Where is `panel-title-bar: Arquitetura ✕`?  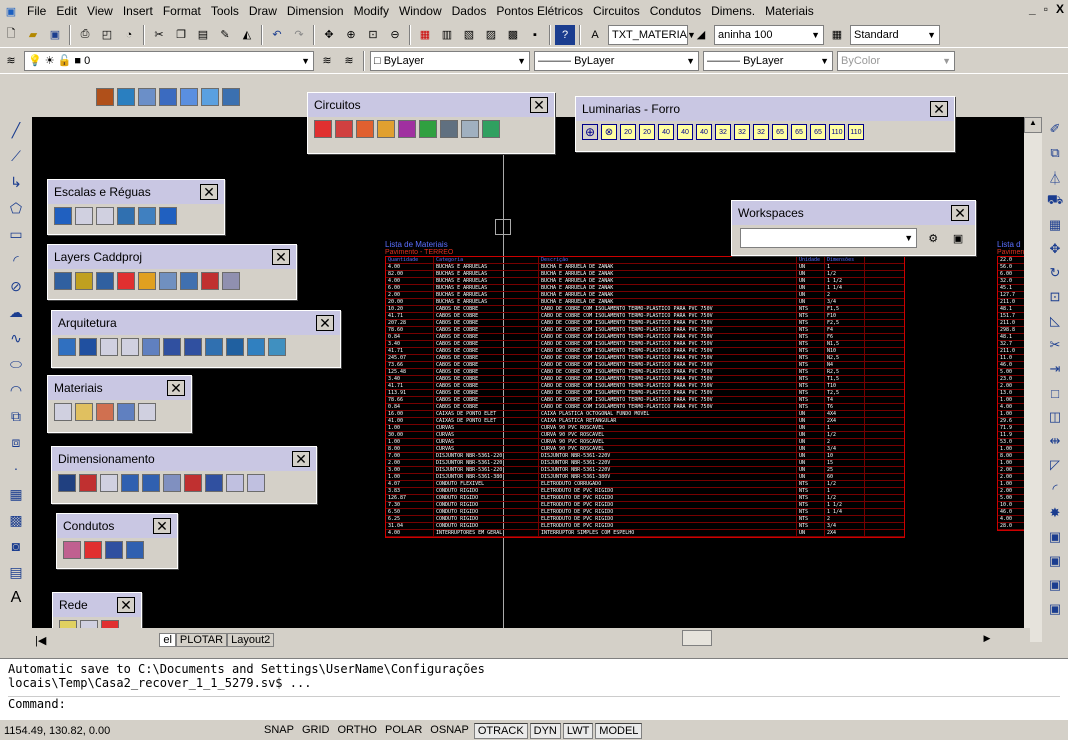
panel-title-bar: Arquitetura ✕ is located at coordinates (196, 323).